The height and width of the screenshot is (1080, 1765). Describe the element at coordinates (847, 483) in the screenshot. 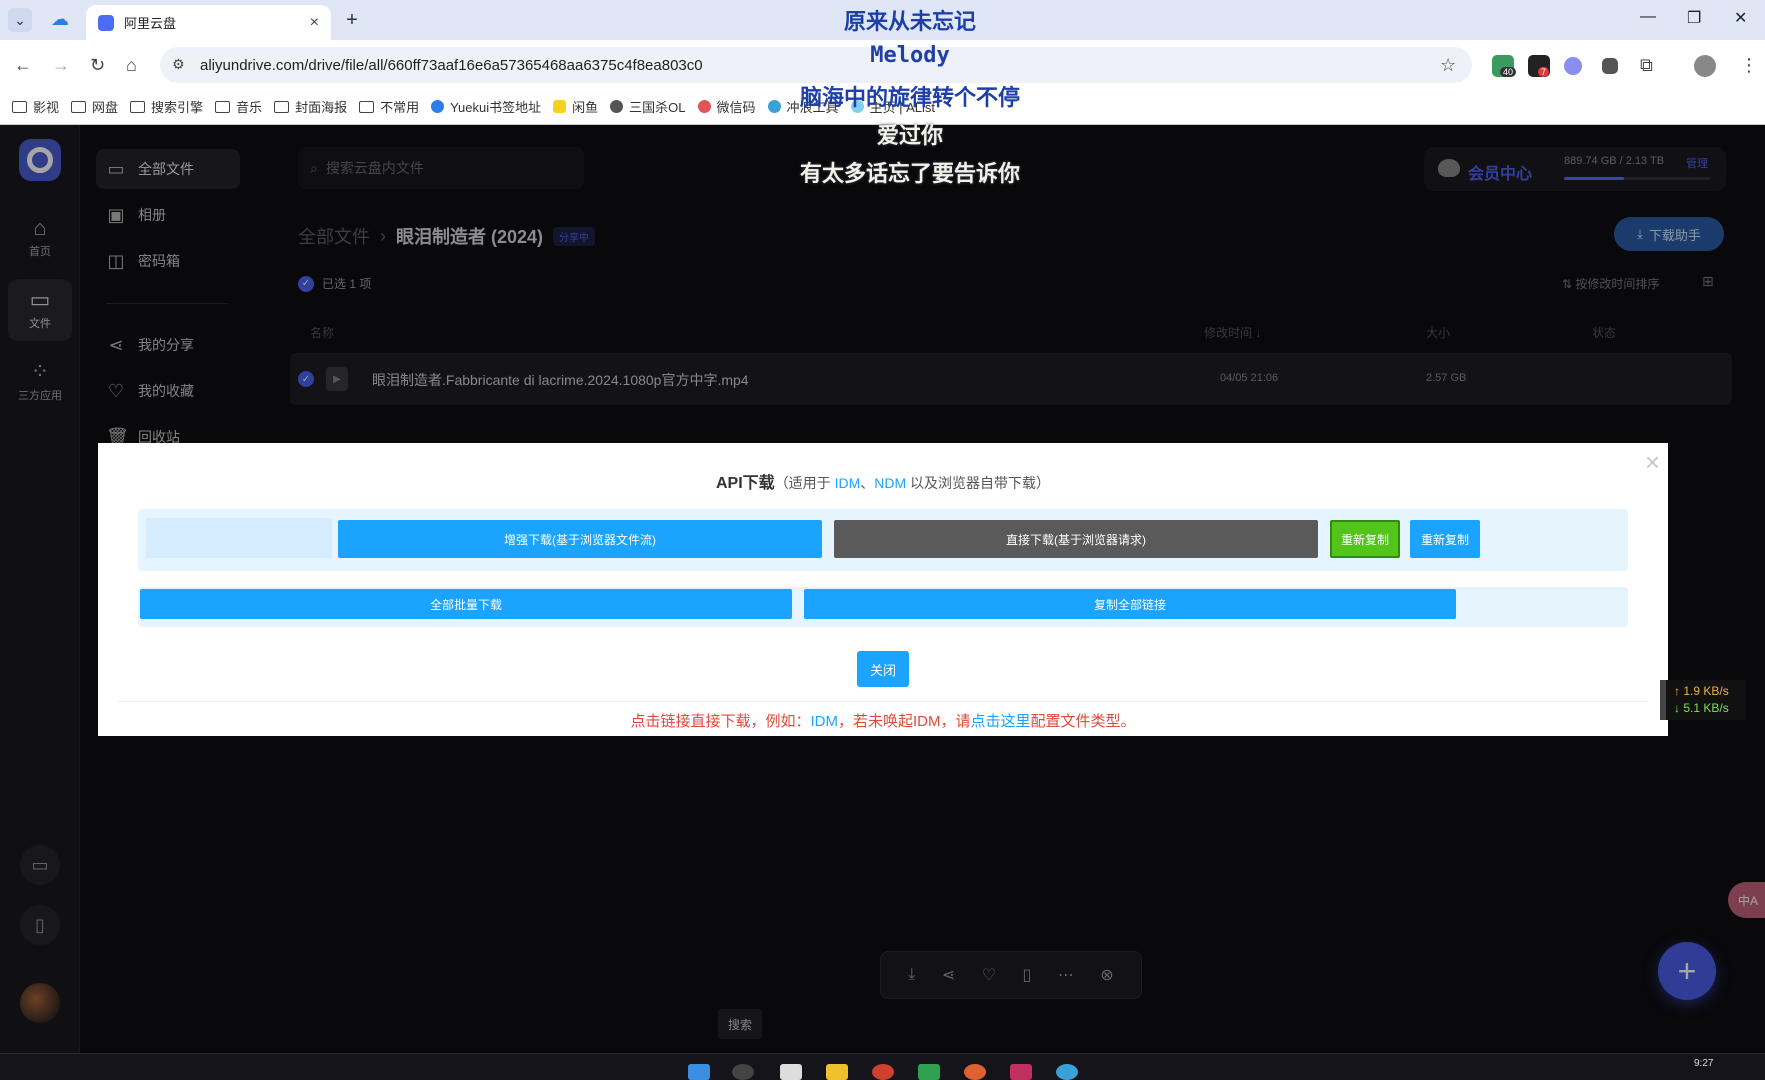

I see `idm-label: IDM` at that location.